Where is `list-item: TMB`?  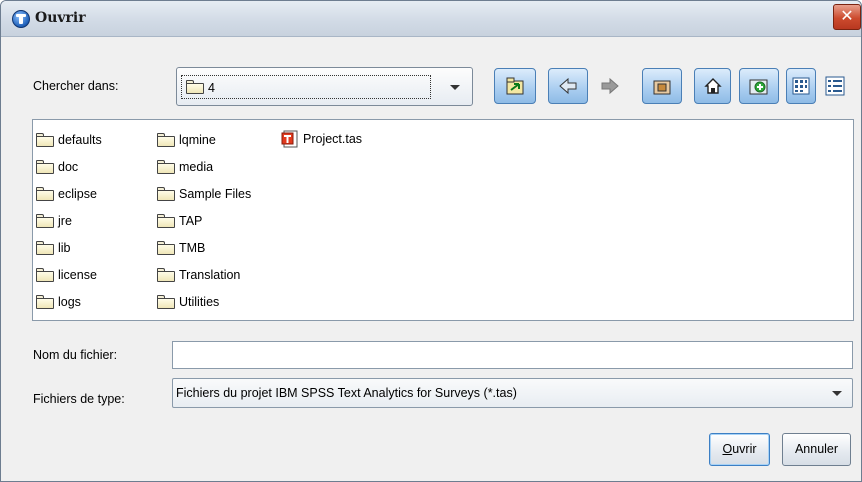
list-item: TMB is located at coordinates (181, 248).